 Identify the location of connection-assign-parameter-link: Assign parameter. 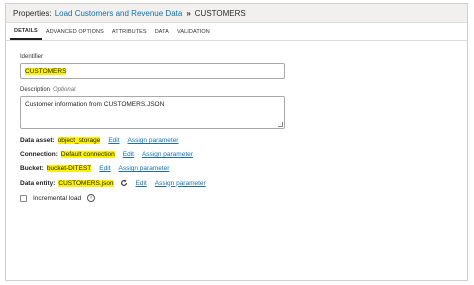
(167, 154).